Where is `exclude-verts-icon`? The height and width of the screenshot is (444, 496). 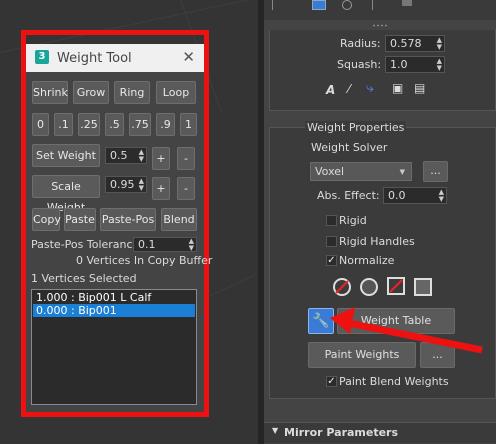
exclude-verts-icon is located at coordinates (342, 287).